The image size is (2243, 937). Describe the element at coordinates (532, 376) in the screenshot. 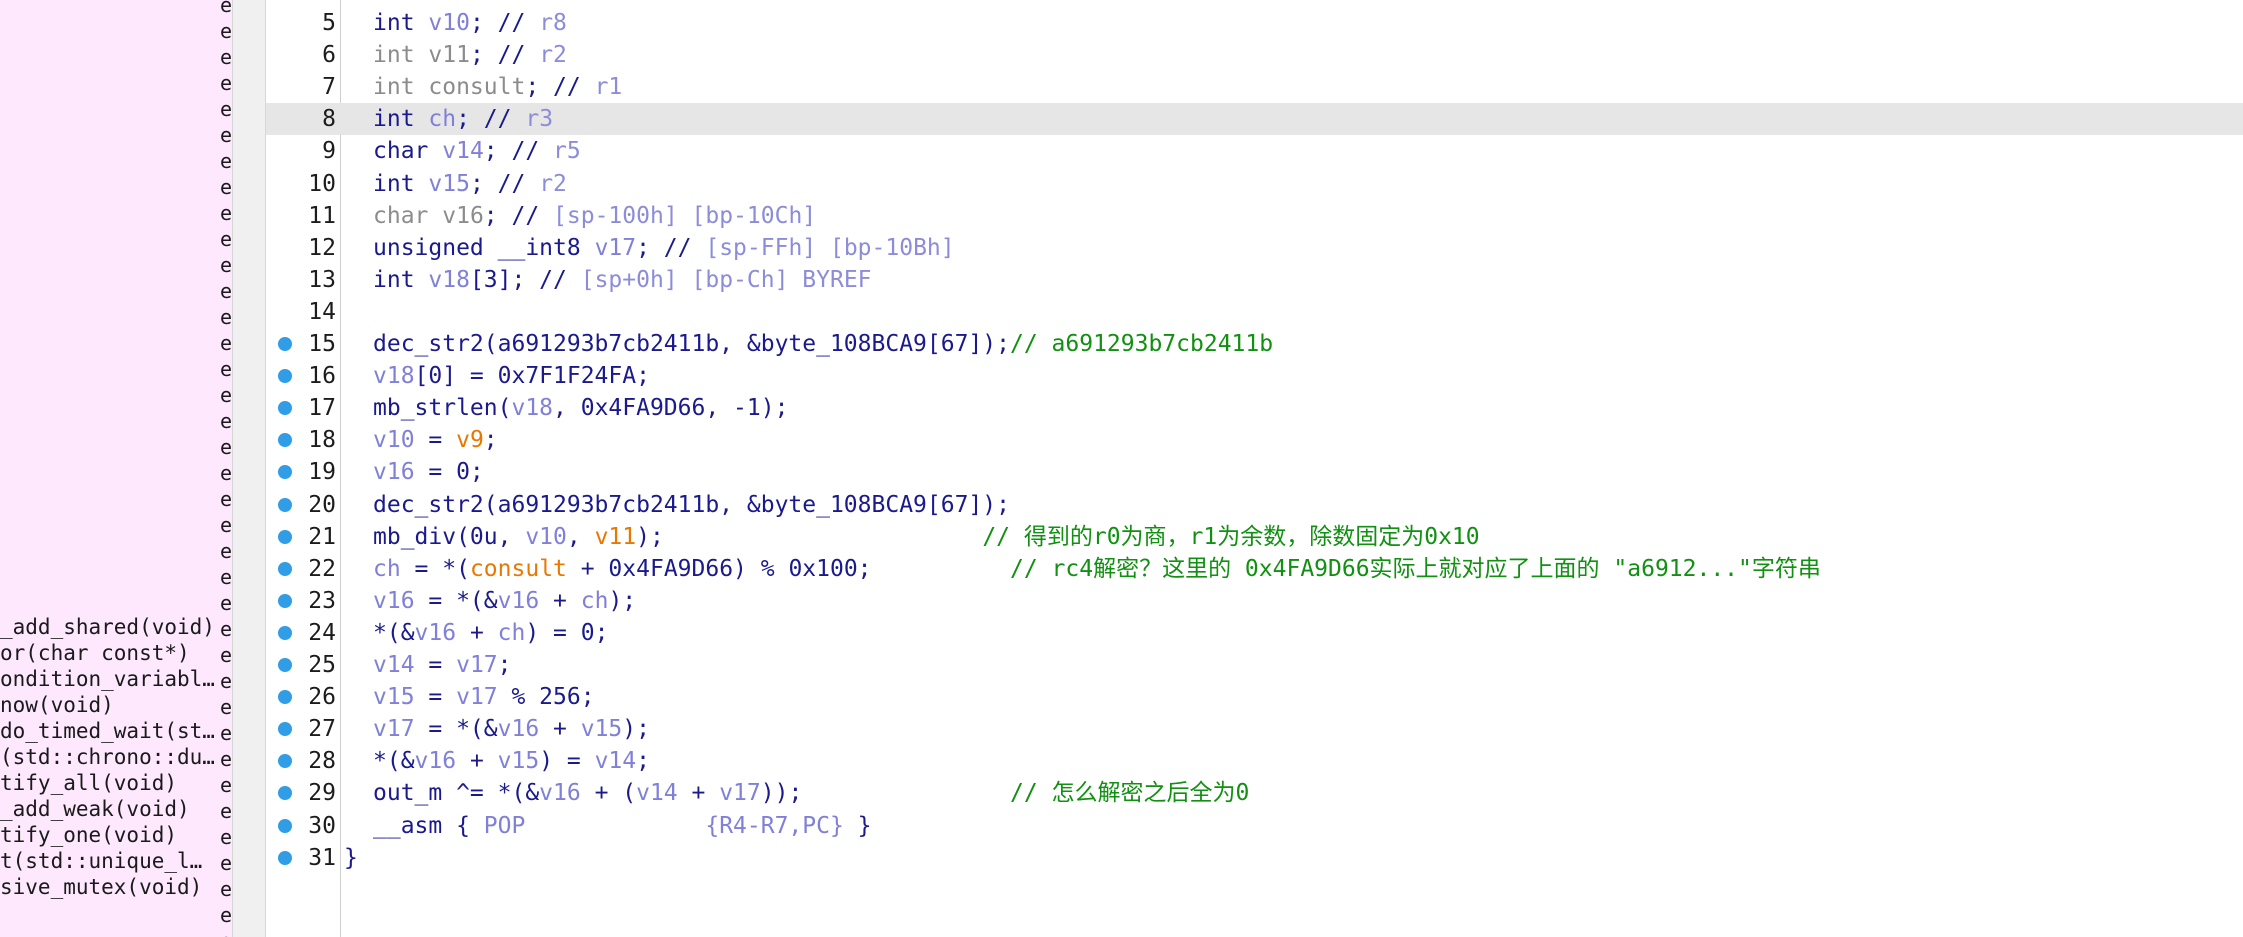

I see `code-token: [0] = 0x7F1F24FA;` at that location.